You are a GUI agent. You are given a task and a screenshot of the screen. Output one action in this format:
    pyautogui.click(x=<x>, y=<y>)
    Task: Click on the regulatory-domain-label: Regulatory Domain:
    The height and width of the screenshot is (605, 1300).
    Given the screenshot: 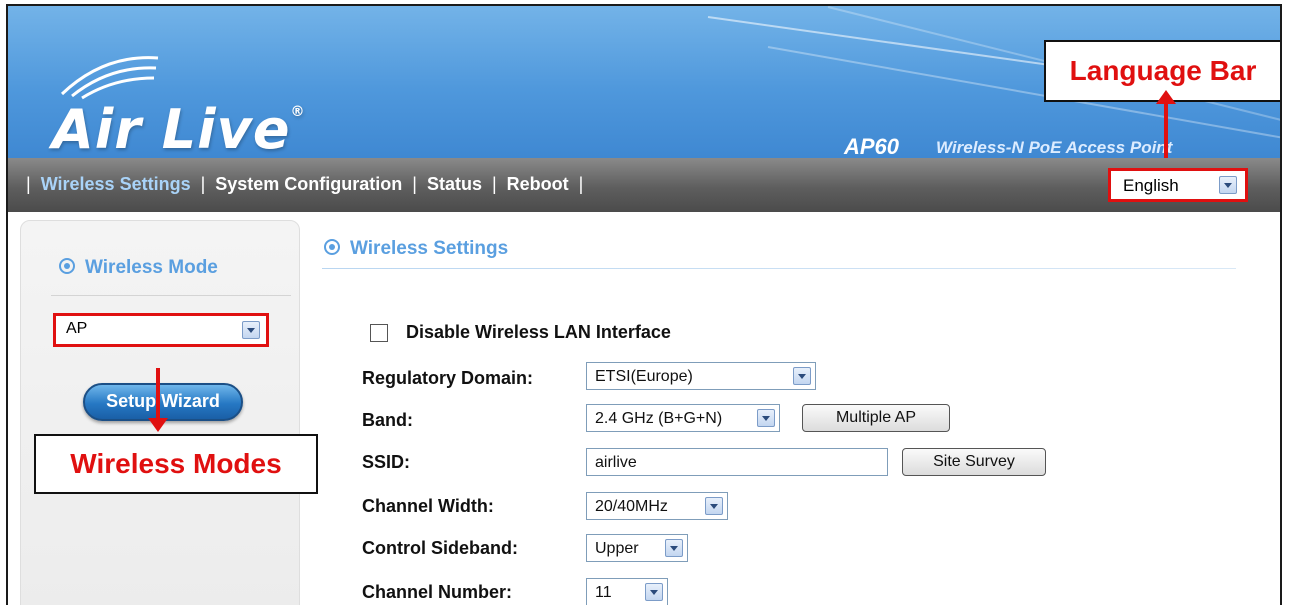 What is the action you would take?
    pyautogui.click(x=448, y=378)
    